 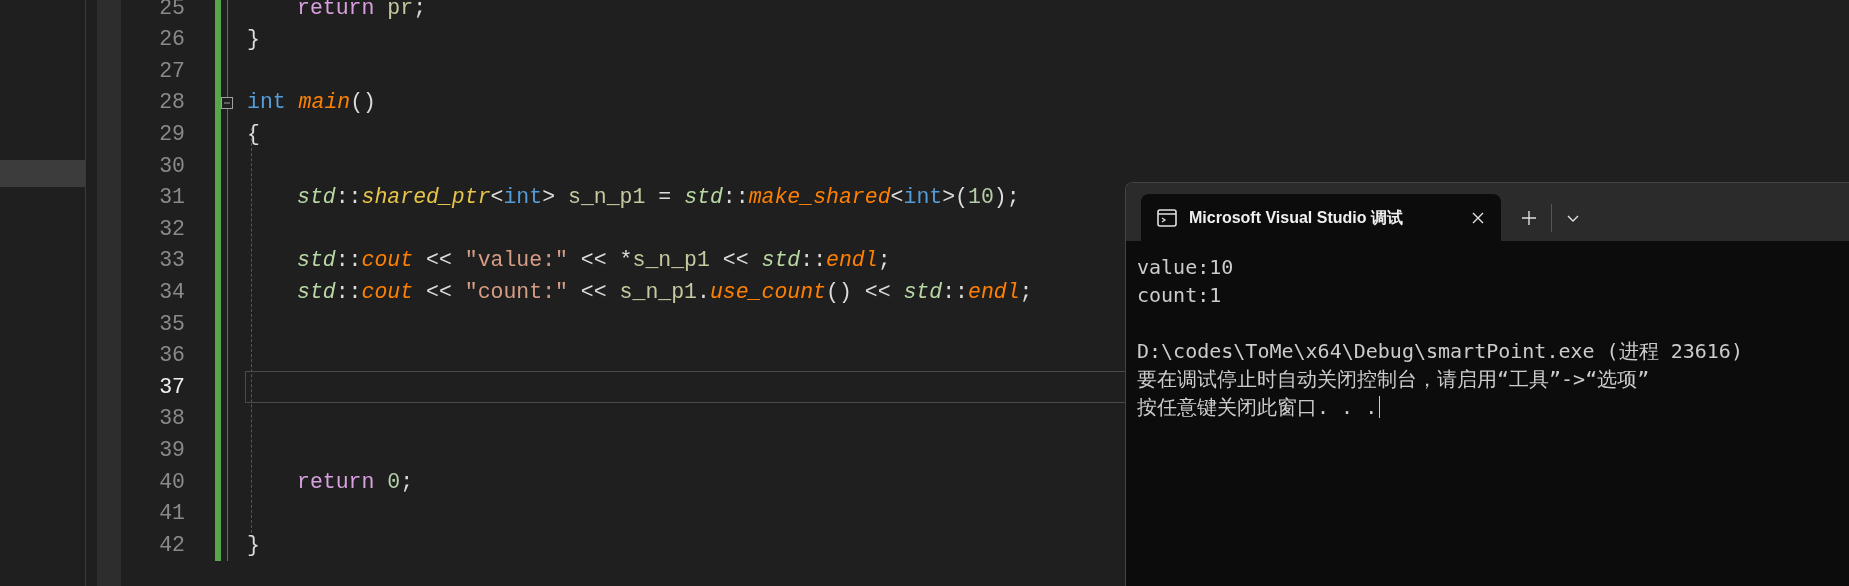 I want to click on line-number: 39, so click(x=171, y=450).